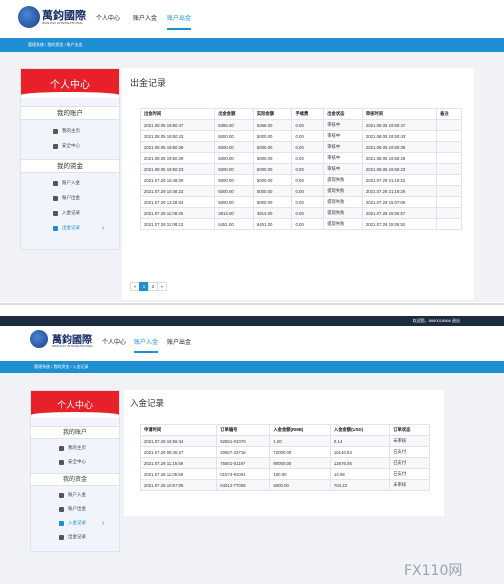 The width and height of the screenshot is (504, 584). Describe the element at coordinates (177, 114) in the screenshot. I see `column-header: 出金时间` at that location.